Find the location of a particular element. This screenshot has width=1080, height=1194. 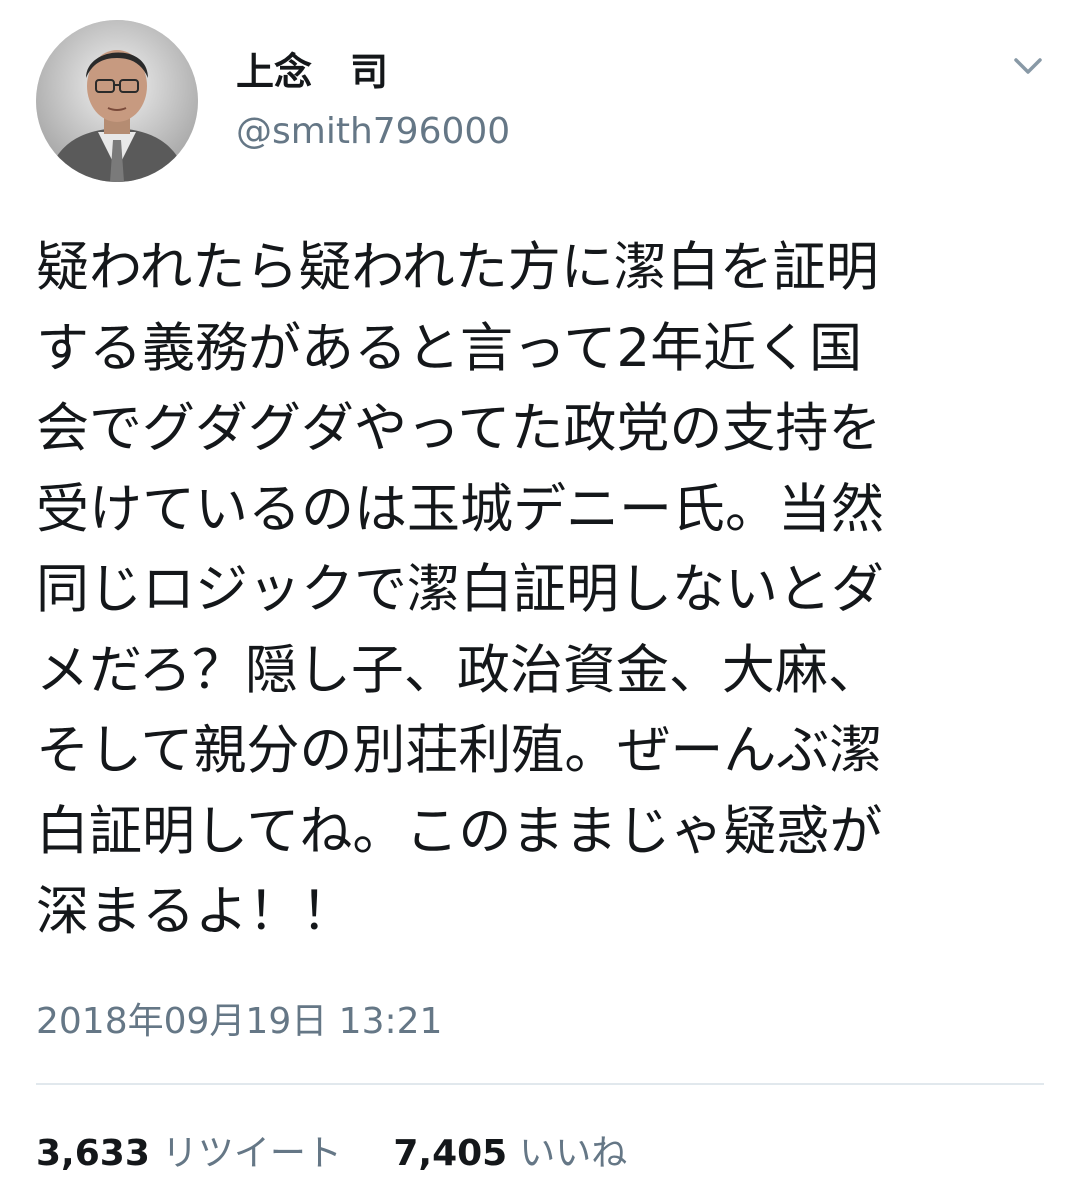

retweets-label: リツイート is located at coordinates (251, 1153).